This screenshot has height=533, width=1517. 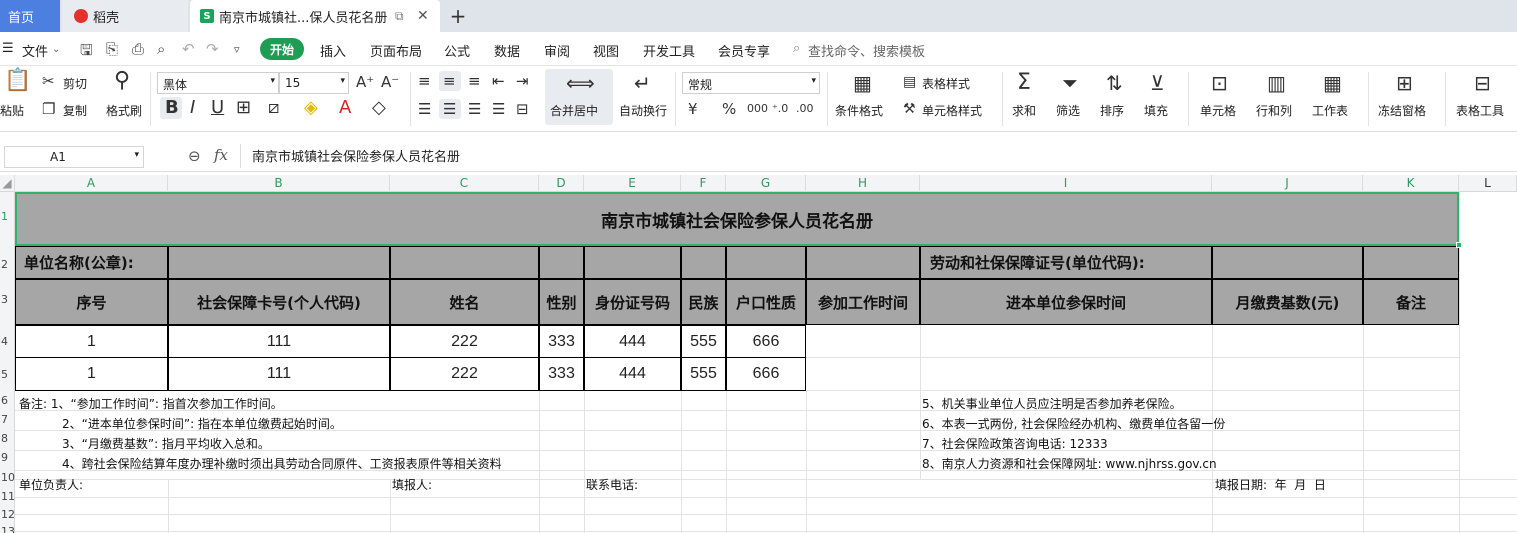 What do you see at coordinates (522, 81) in the screenshot?
I see `indent-increase-icon: ⇥` at bounding box center [522, 81].